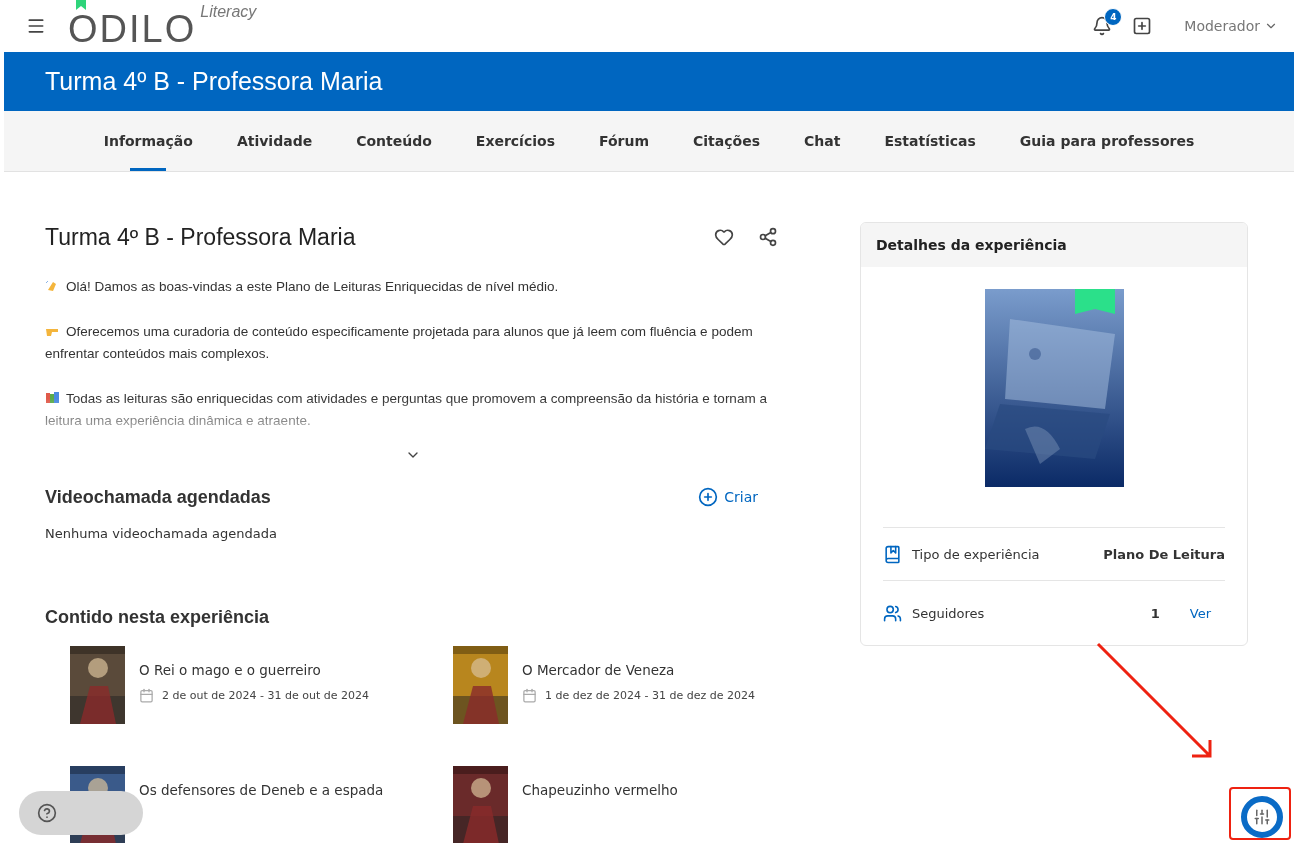 The width and height of the screenshot is (1298, 843). Describe the element at coordinates (948, 613) in the screenshot. I see `detail-label: Seguidores` at that location.